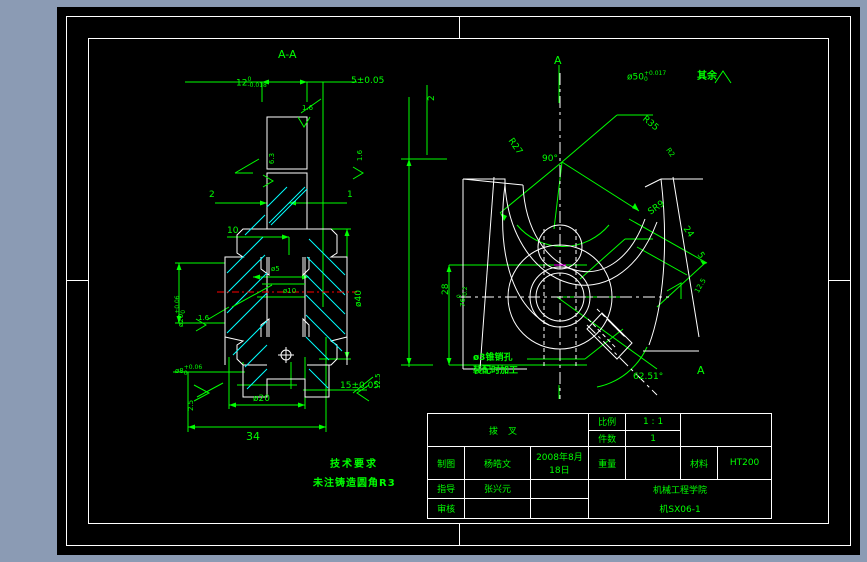  I want to click on qty-label: 件数, so click(607, 438).